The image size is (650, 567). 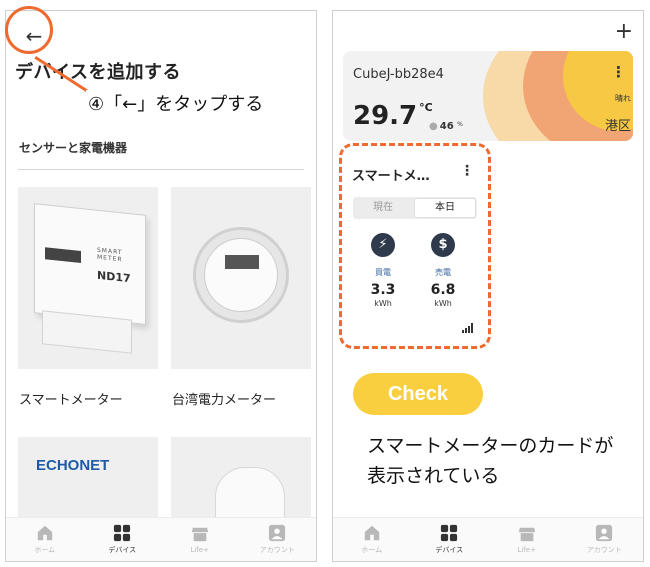 What do you see at coordinates (71, 400) in the screenshot?
I see `device-label-smart-meter: スマートメーター` at bounding box center [71, 400].